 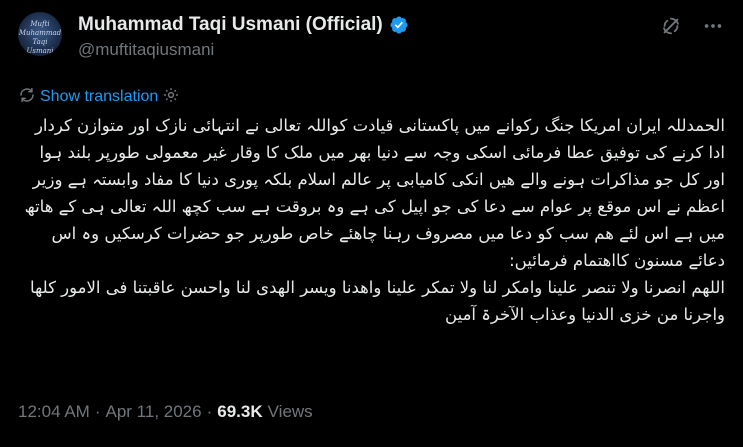 What do you see at coordinates (171, 97) in the screenshot?
I see `settings-gear-icon` at bounding box center [171, 97].